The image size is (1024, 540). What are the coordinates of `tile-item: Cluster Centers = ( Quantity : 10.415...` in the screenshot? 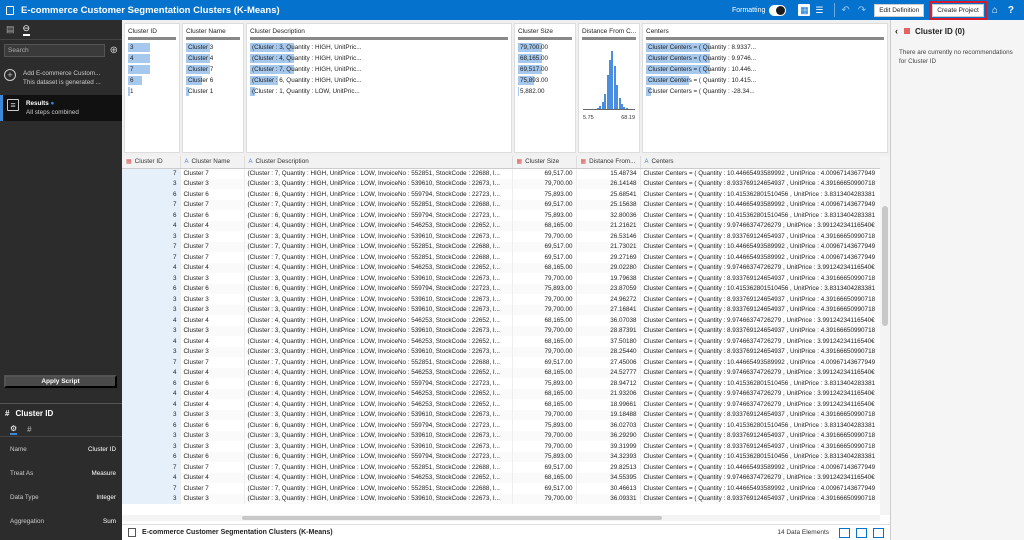 It's located at (765, 80).